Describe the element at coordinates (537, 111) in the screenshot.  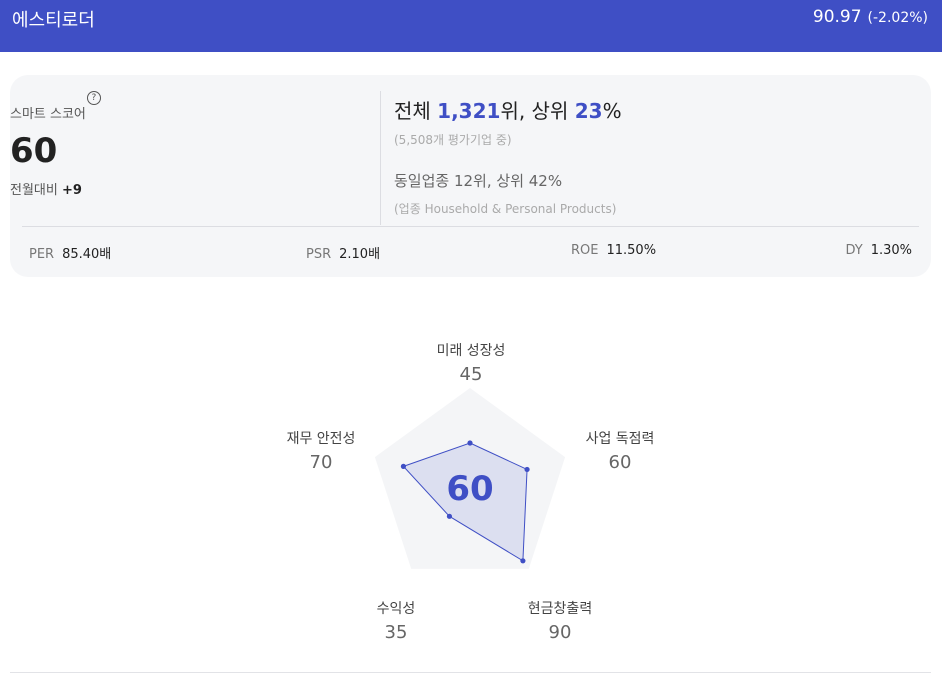
I see `overall-rank-mid: 위, 상위` at that location.